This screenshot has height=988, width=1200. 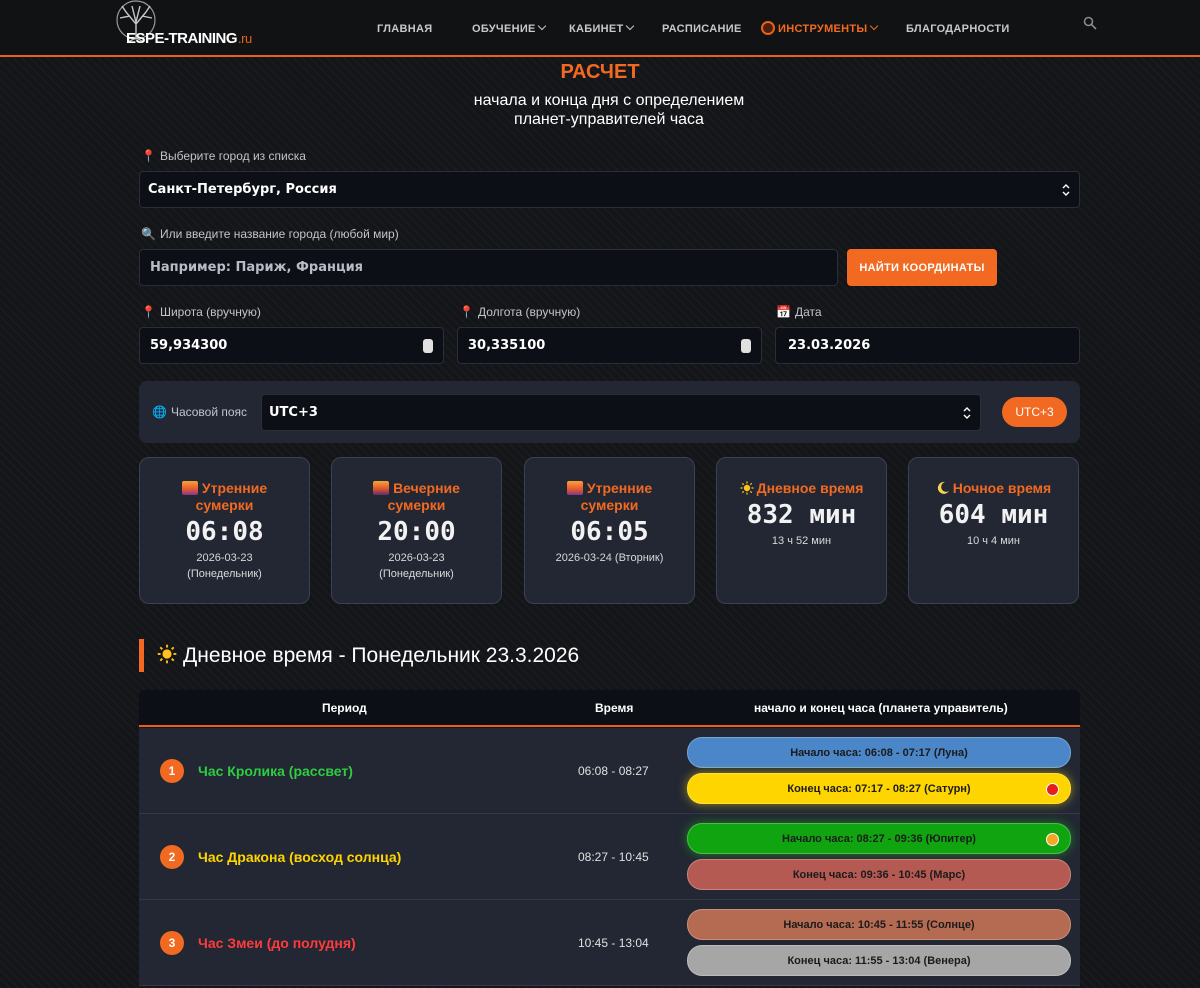 I want to click on row-number-badge: 1, so click(x=172, y=771).